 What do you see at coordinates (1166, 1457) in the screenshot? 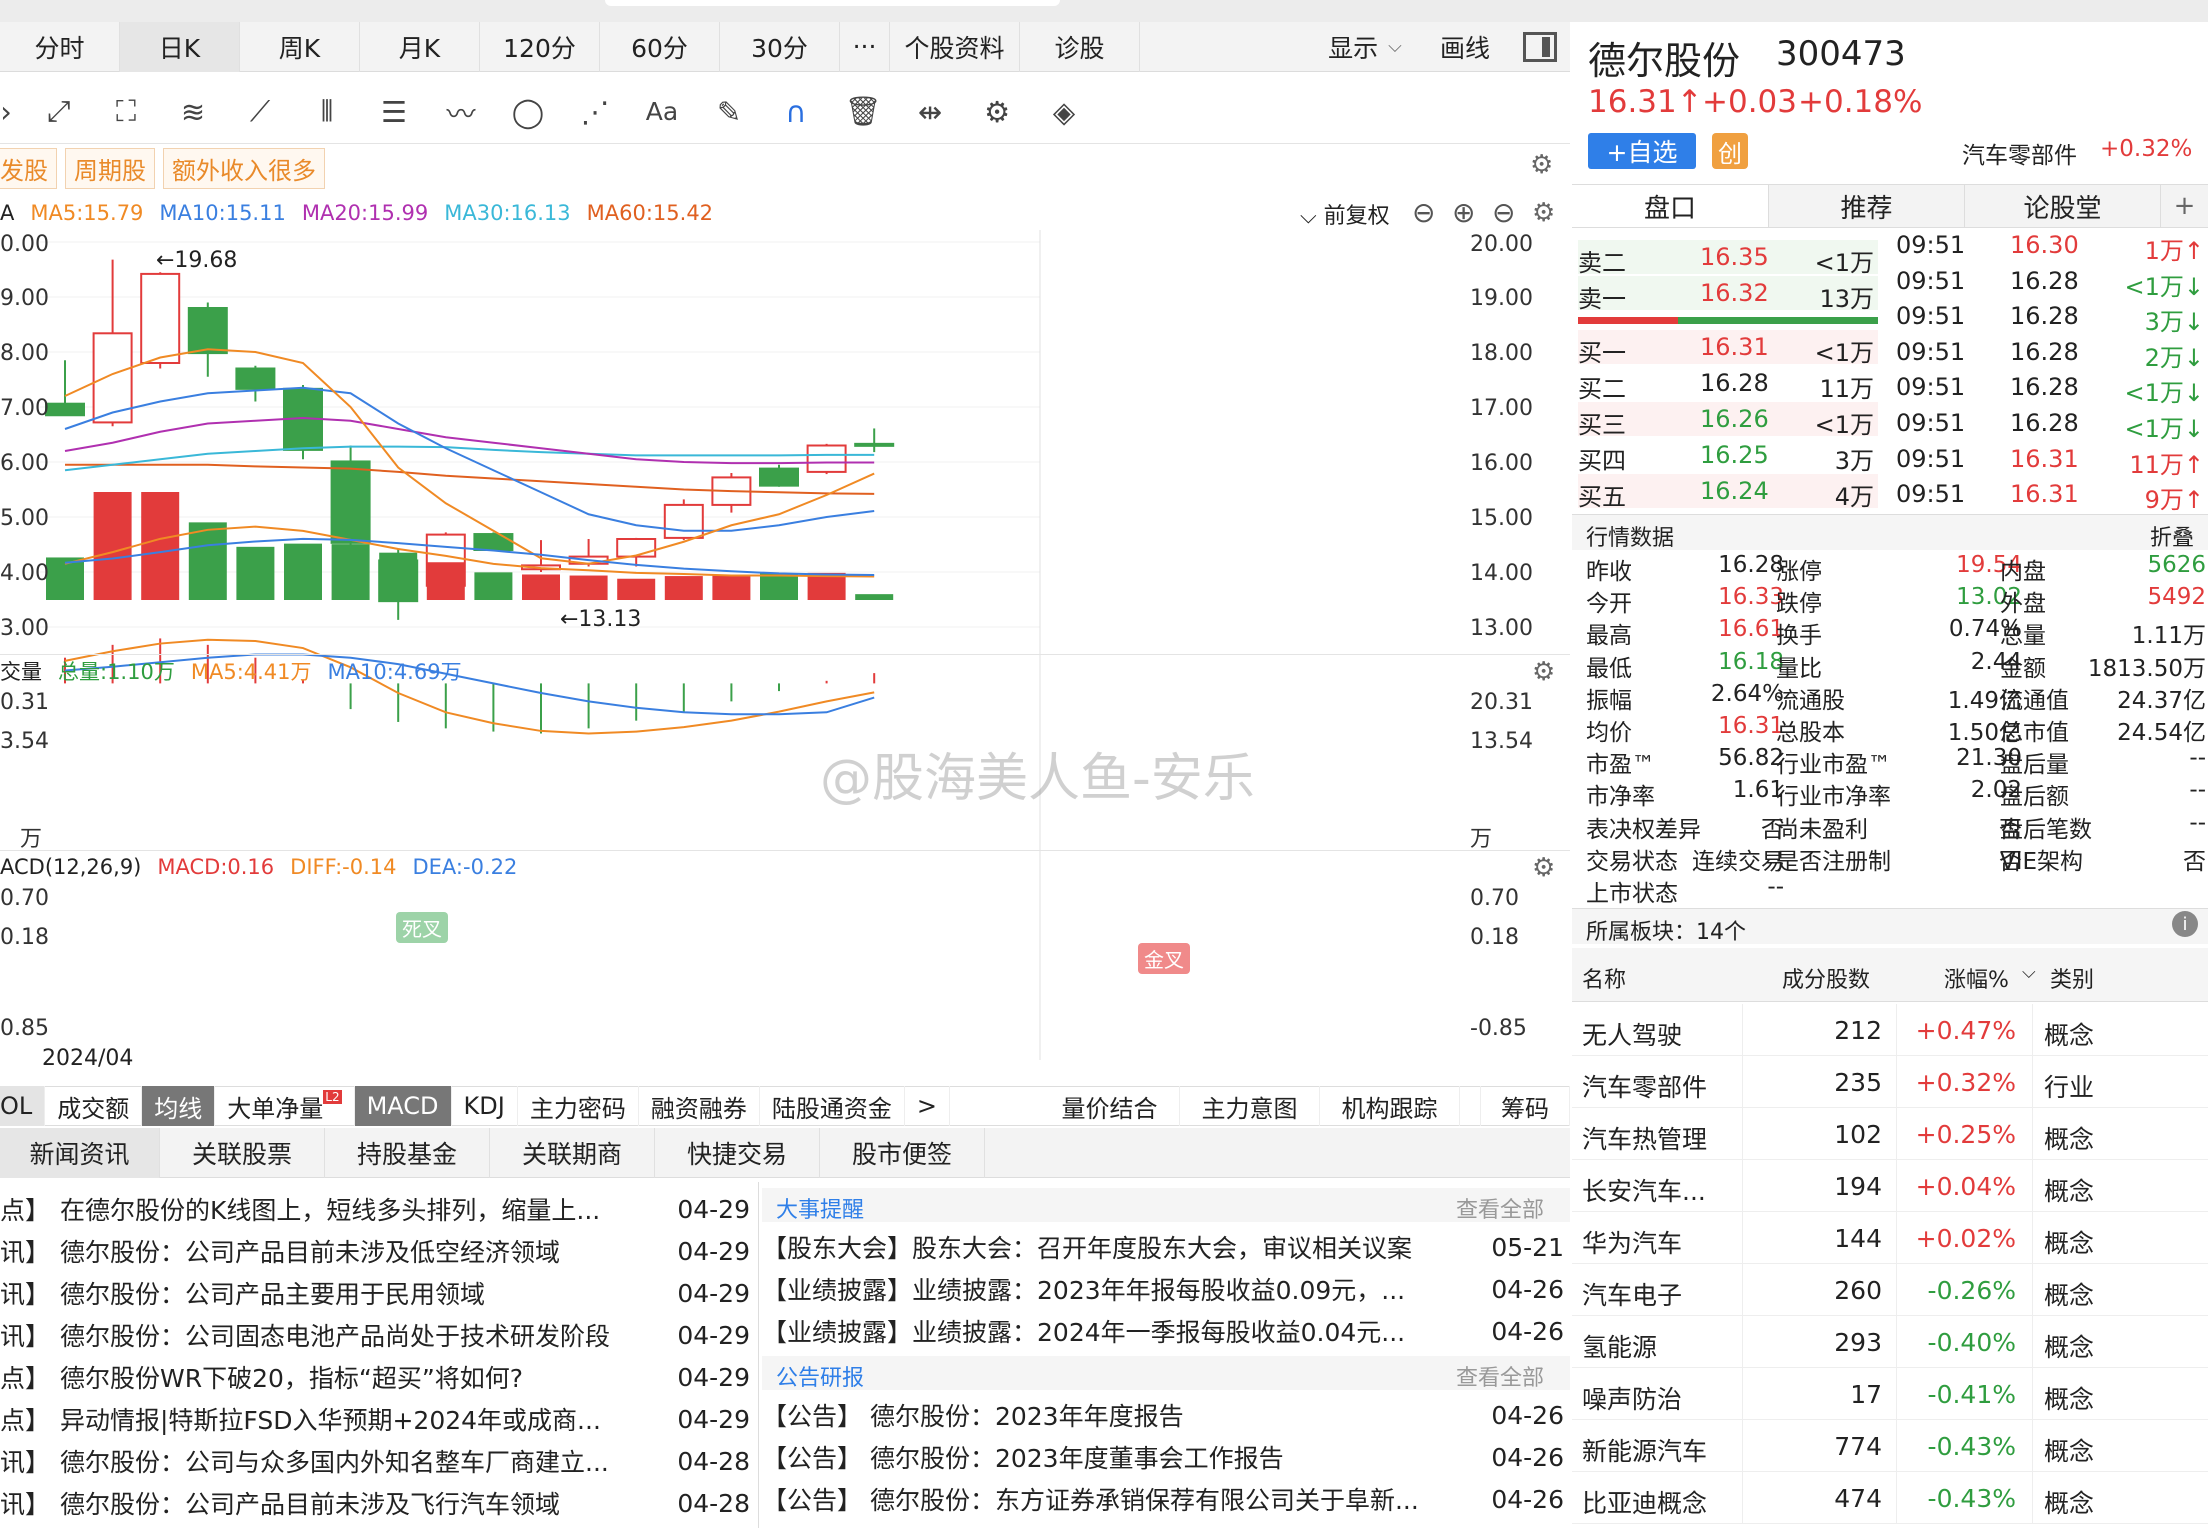
I see `report-item: 【公告】 德尔股份：2023年度董事会工作报告 04-26` at bounding box center [1166, 1457].